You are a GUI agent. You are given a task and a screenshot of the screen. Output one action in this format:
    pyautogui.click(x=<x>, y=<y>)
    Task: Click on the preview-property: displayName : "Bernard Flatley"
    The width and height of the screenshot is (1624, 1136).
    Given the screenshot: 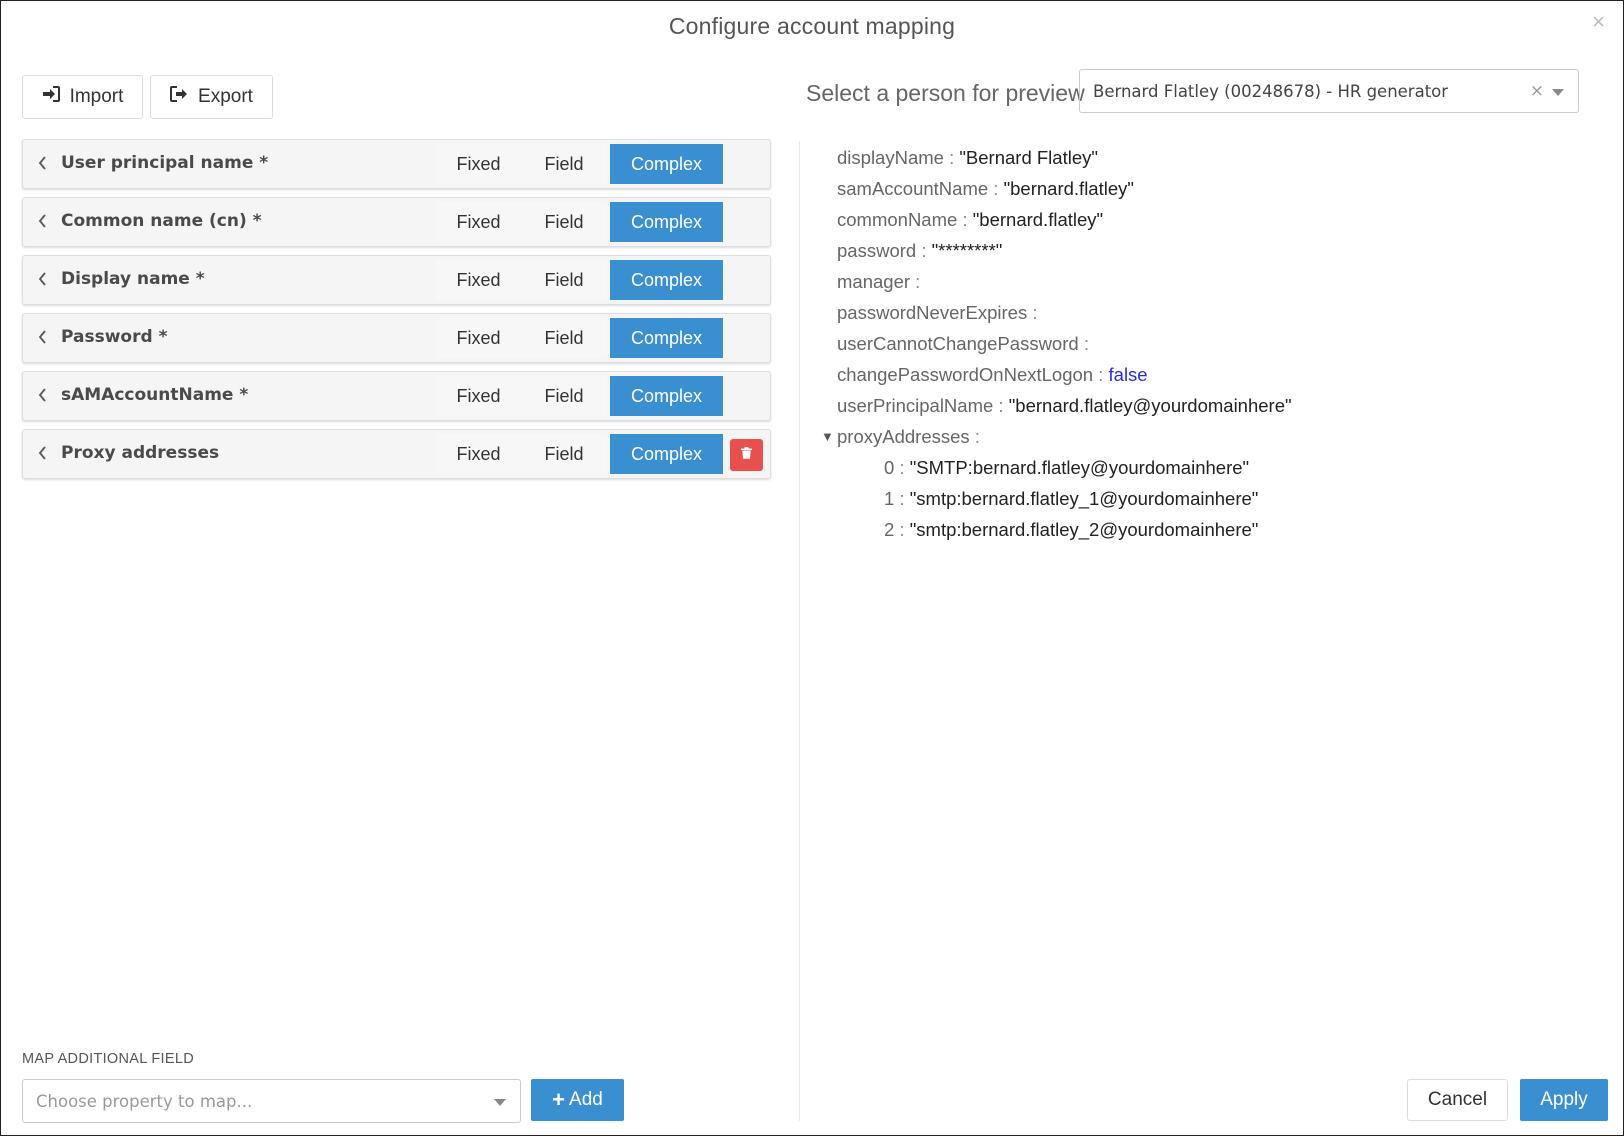 What is the action you would take?
    pyautogui.click(x=1064, y=157)
    